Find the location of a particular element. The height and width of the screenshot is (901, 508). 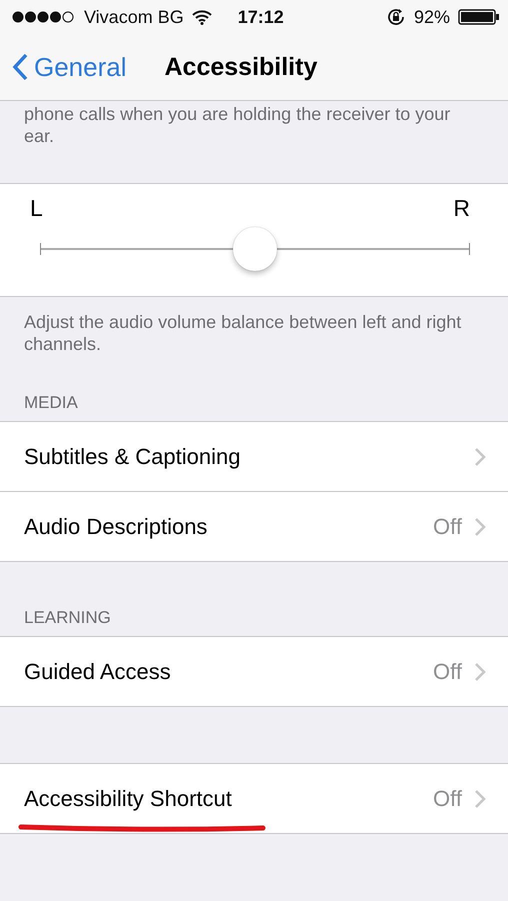

settings-row: Audio Descriptions Off is located at coordinates (254, 526).